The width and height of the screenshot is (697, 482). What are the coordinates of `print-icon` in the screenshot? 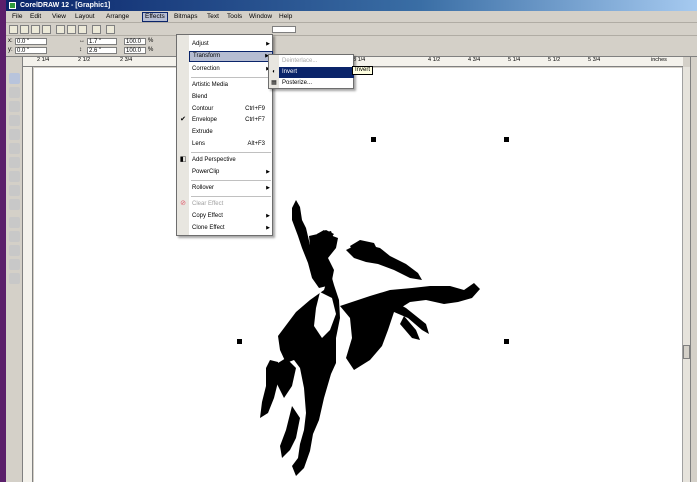 It's located at (46, 29).